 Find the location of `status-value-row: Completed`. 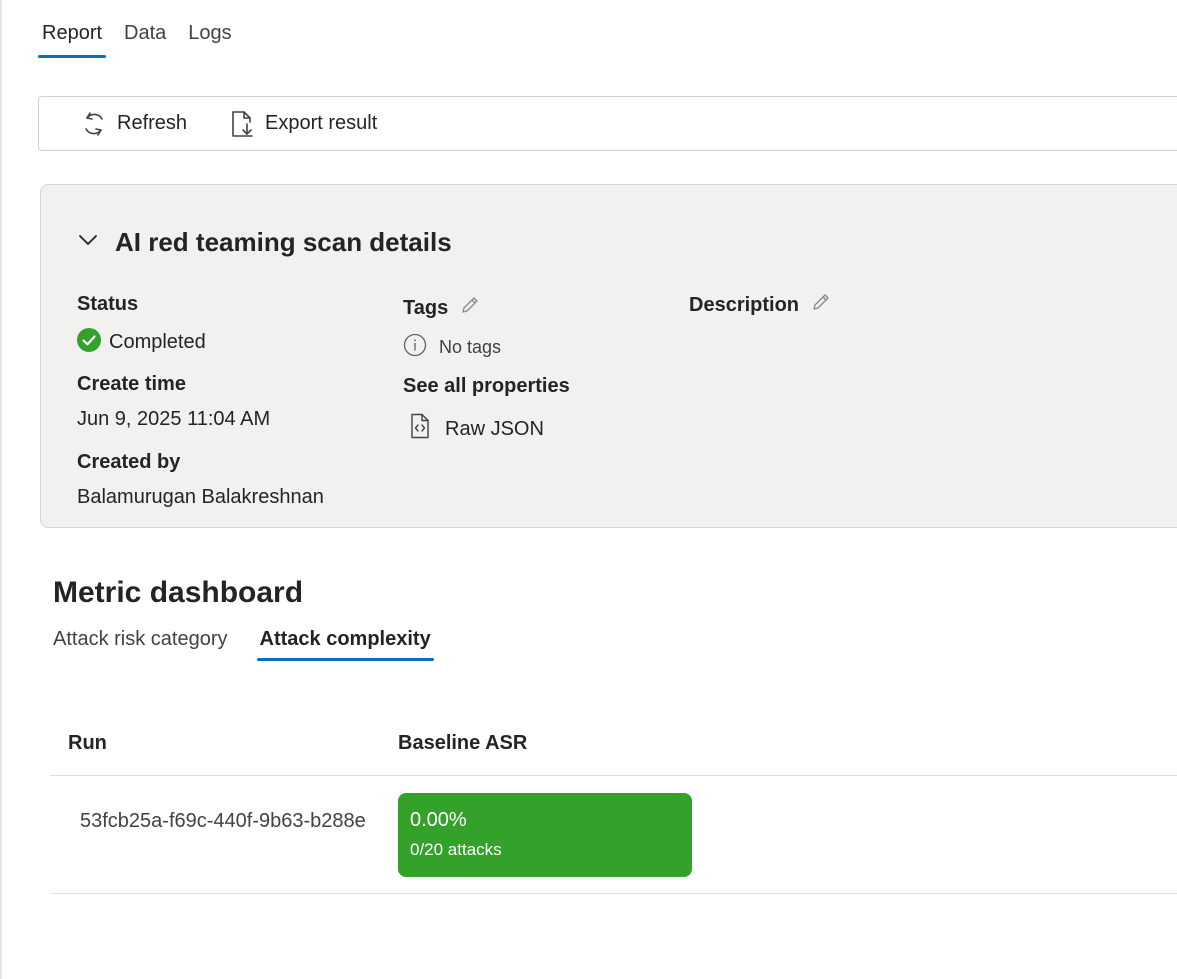

status-value-row: Completed is located at coordinates (141, 342).